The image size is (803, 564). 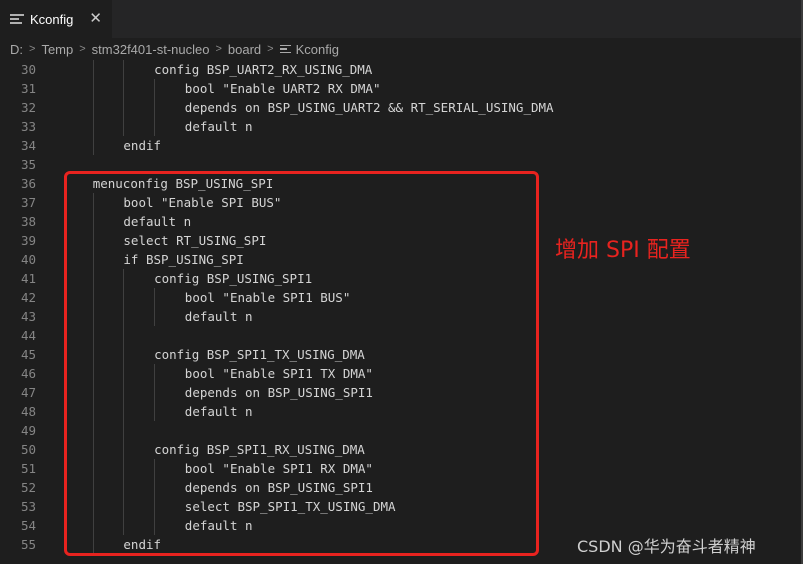 What do you see at coordinates (28, 487) in the screenshot?
I see `line-number: 52` at bounding box center [28, 487].